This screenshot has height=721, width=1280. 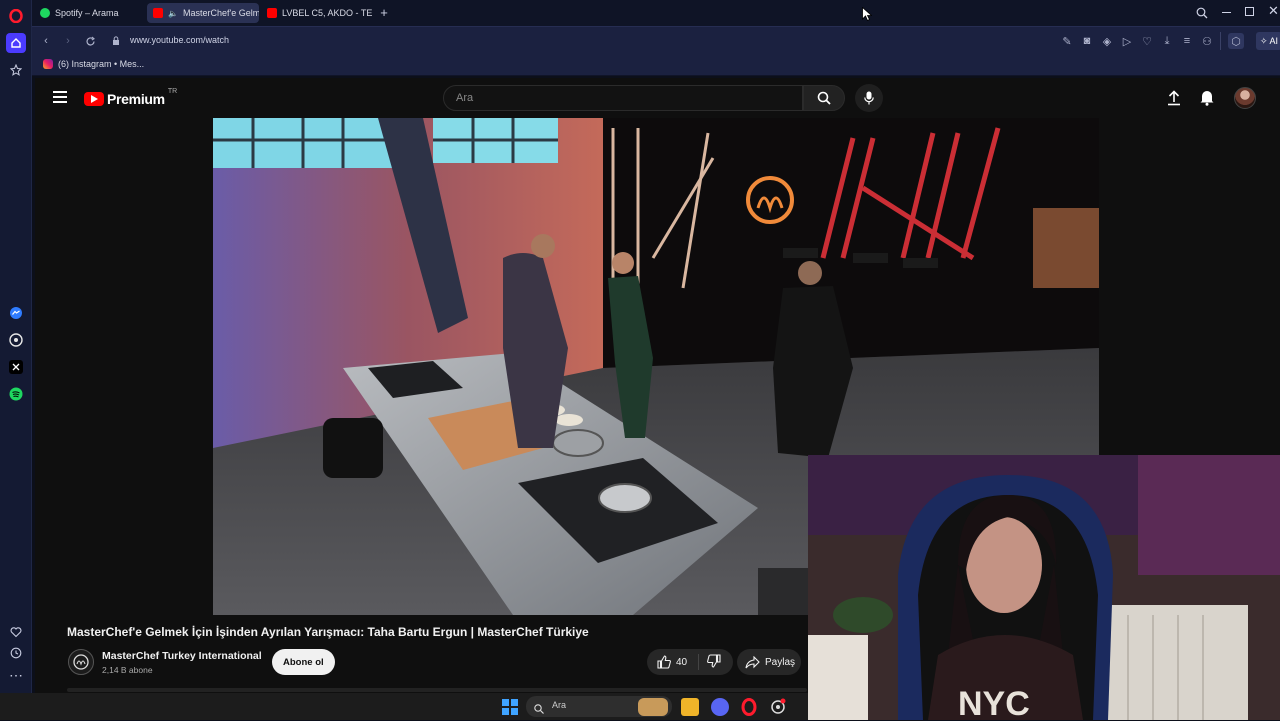 What do you see at coordinates (16, 653) in the screenshot?
I see `history-icon` at bounding box center [16, 653].